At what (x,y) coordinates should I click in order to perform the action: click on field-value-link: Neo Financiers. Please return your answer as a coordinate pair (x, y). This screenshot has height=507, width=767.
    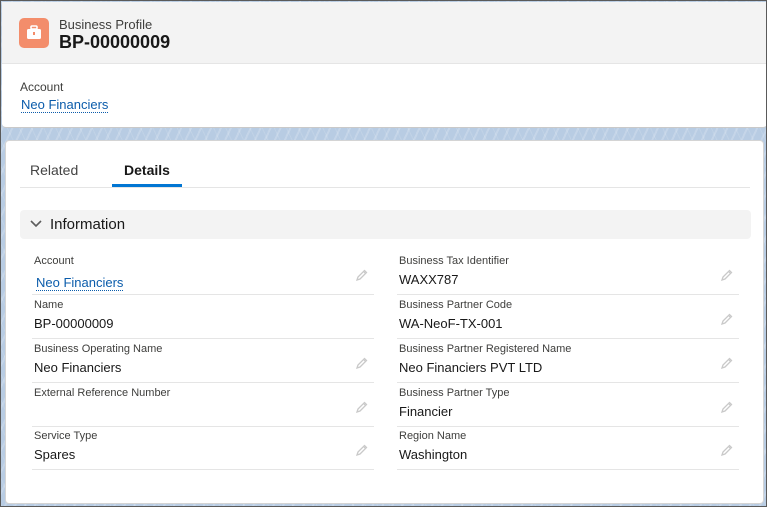
    Looking at the image, I should click on (80, 283).